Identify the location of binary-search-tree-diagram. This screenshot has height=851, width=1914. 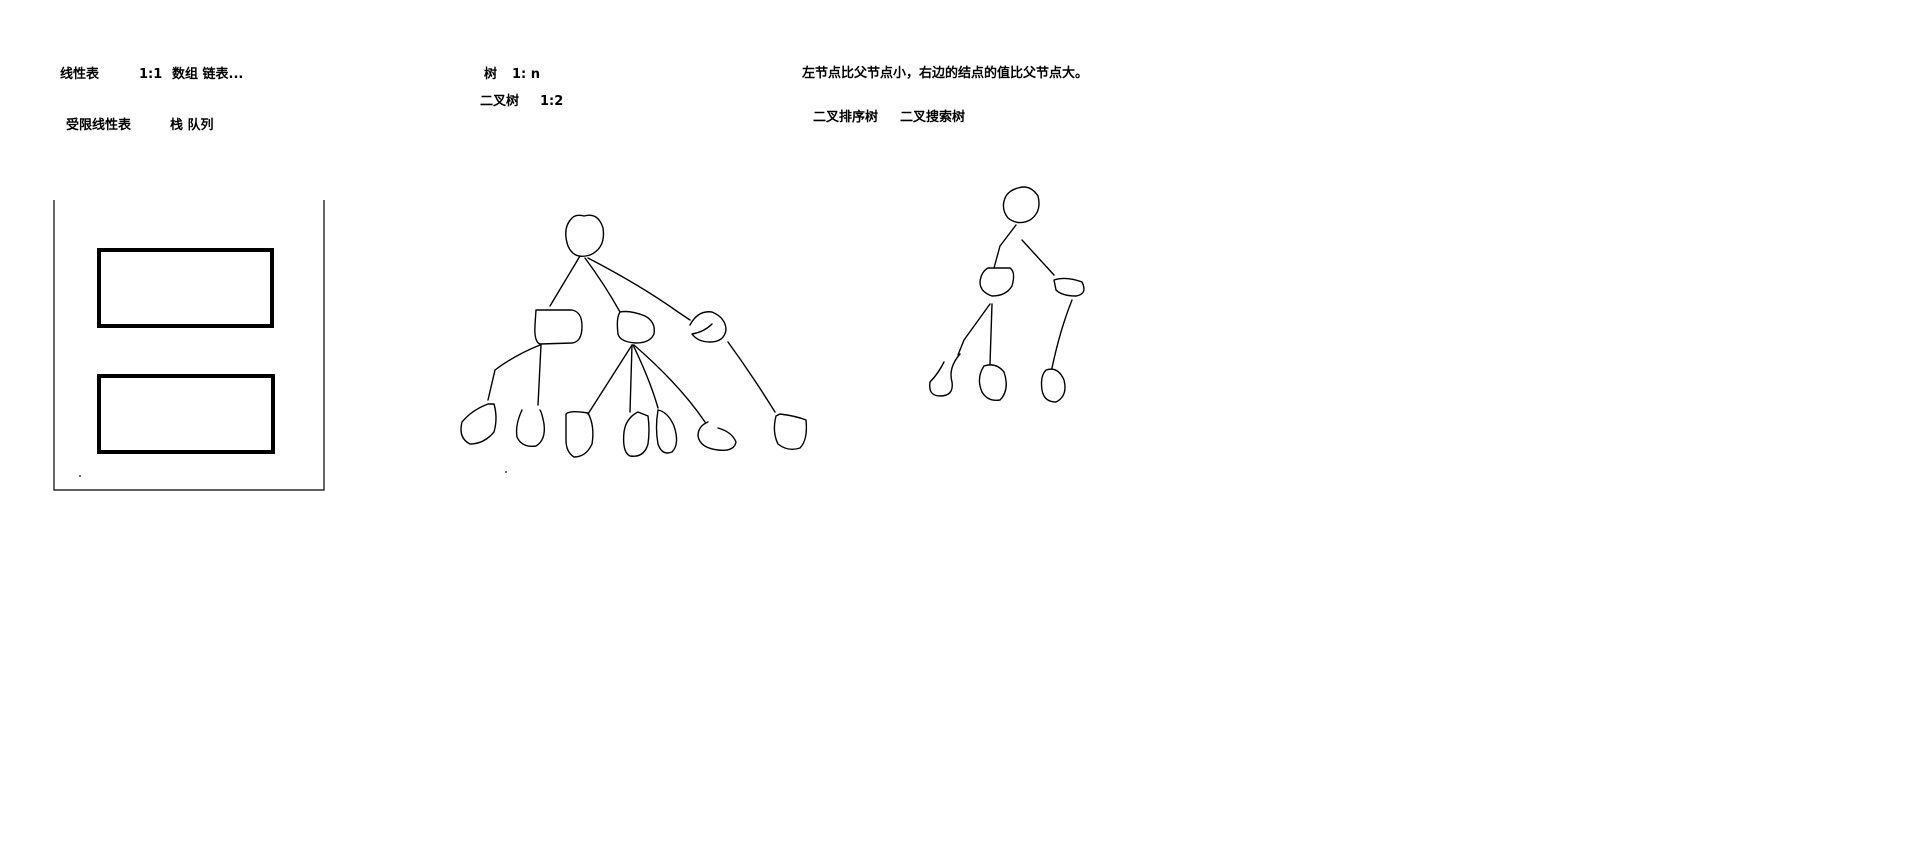
(1007, 294).